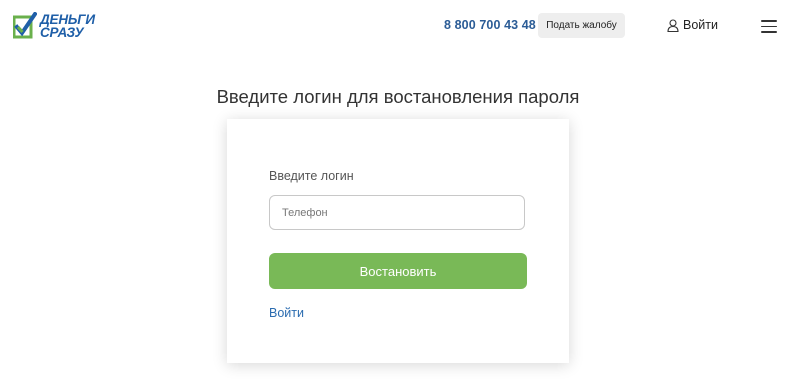 The width and height of the screenshot is (800, 391). Describe the element at coordinates (311, 176) in the screenshot. I see `login-field-label: Введите логин` at that location.